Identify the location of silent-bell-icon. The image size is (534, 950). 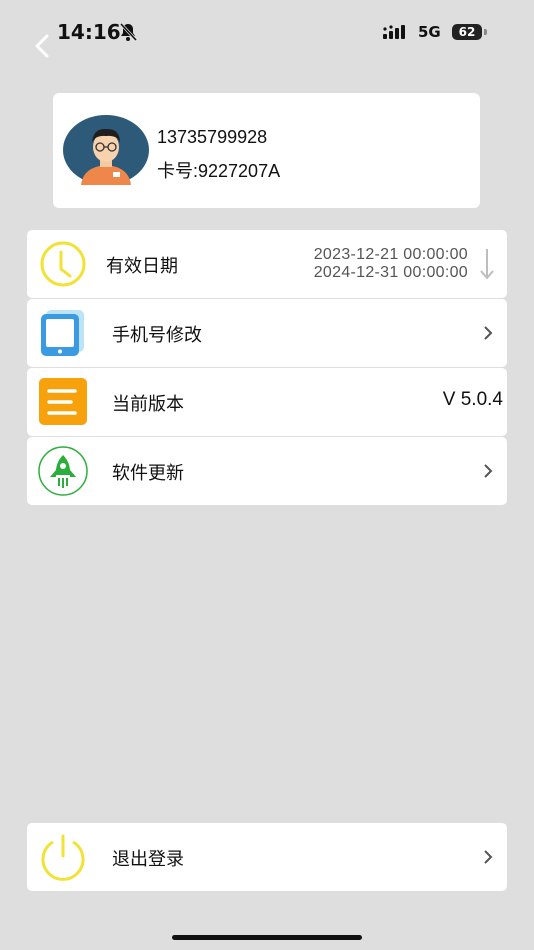
(128, 32).